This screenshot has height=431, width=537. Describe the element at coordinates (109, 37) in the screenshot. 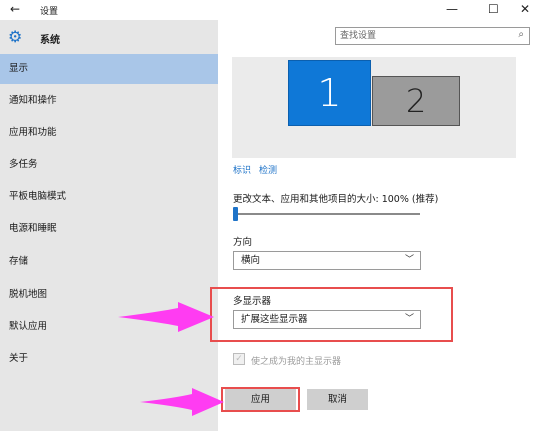

I see `section-header: ⚙ 系统` at that location.